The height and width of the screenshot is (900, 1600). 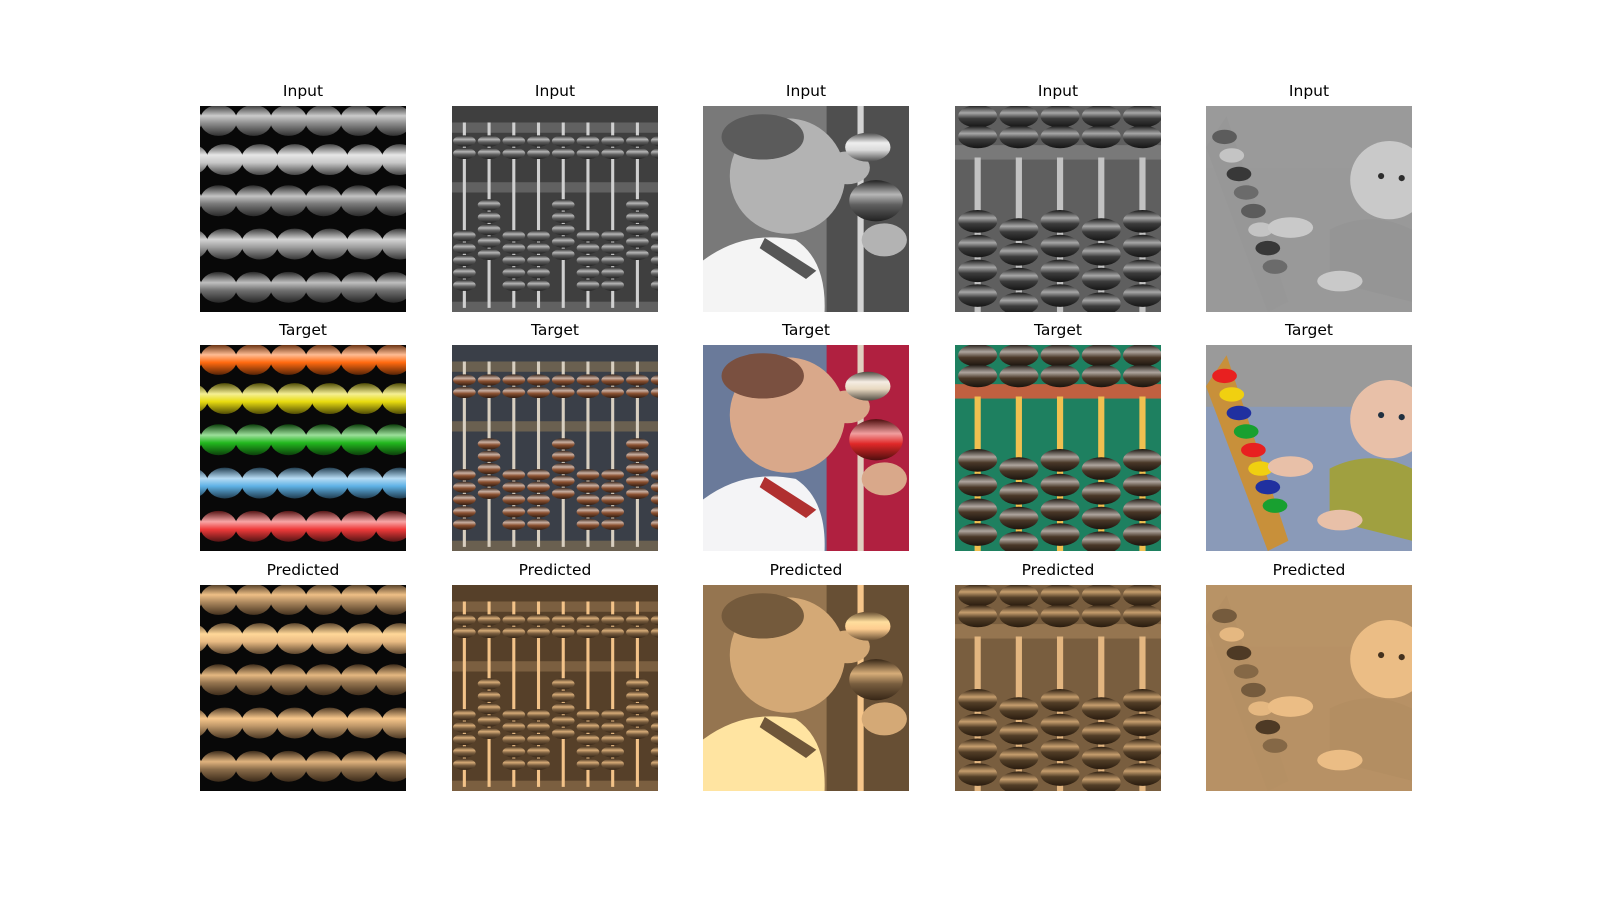 What do you see at coordinates (555, 201) in the screenshot?
I see `panel-gray-chinese-abacus: Input` at bounding box center [555, 201].